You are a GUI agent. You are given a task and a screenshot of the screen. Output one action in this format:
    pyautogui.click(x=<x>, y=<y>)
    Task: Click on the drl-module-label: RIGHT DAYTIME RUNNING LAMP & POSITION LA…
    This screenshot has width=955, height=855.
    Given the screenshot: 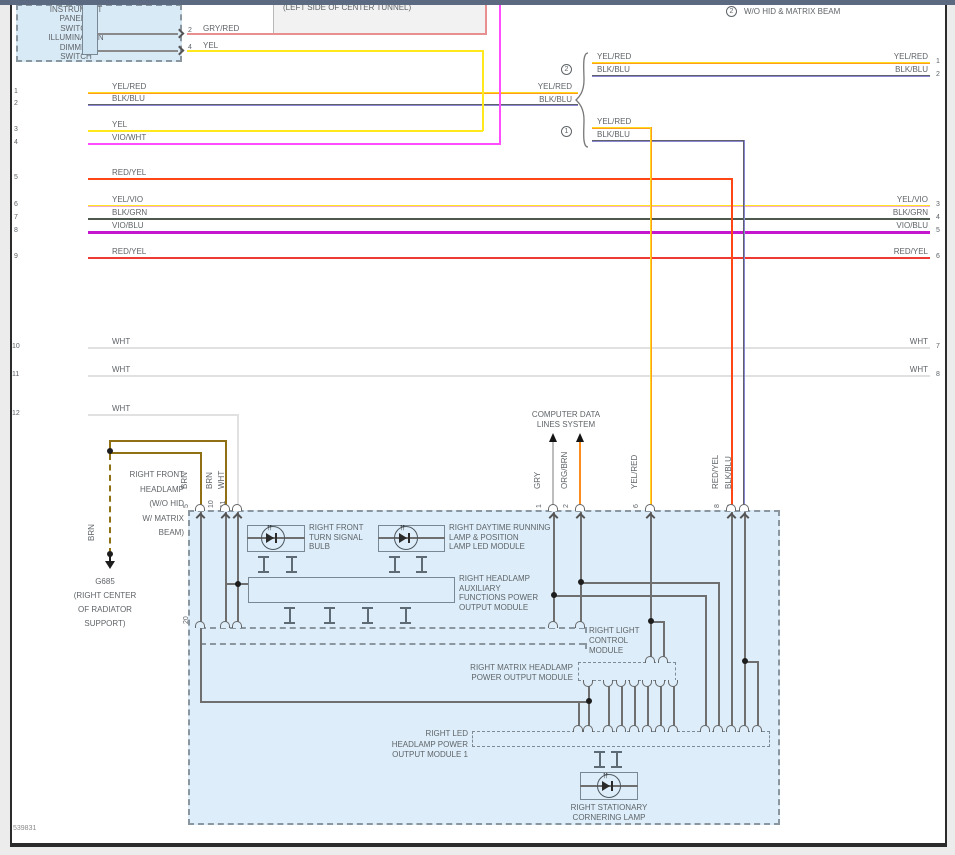 What is the action you would take?
    pyautogui.click(x=499, y=537)
    